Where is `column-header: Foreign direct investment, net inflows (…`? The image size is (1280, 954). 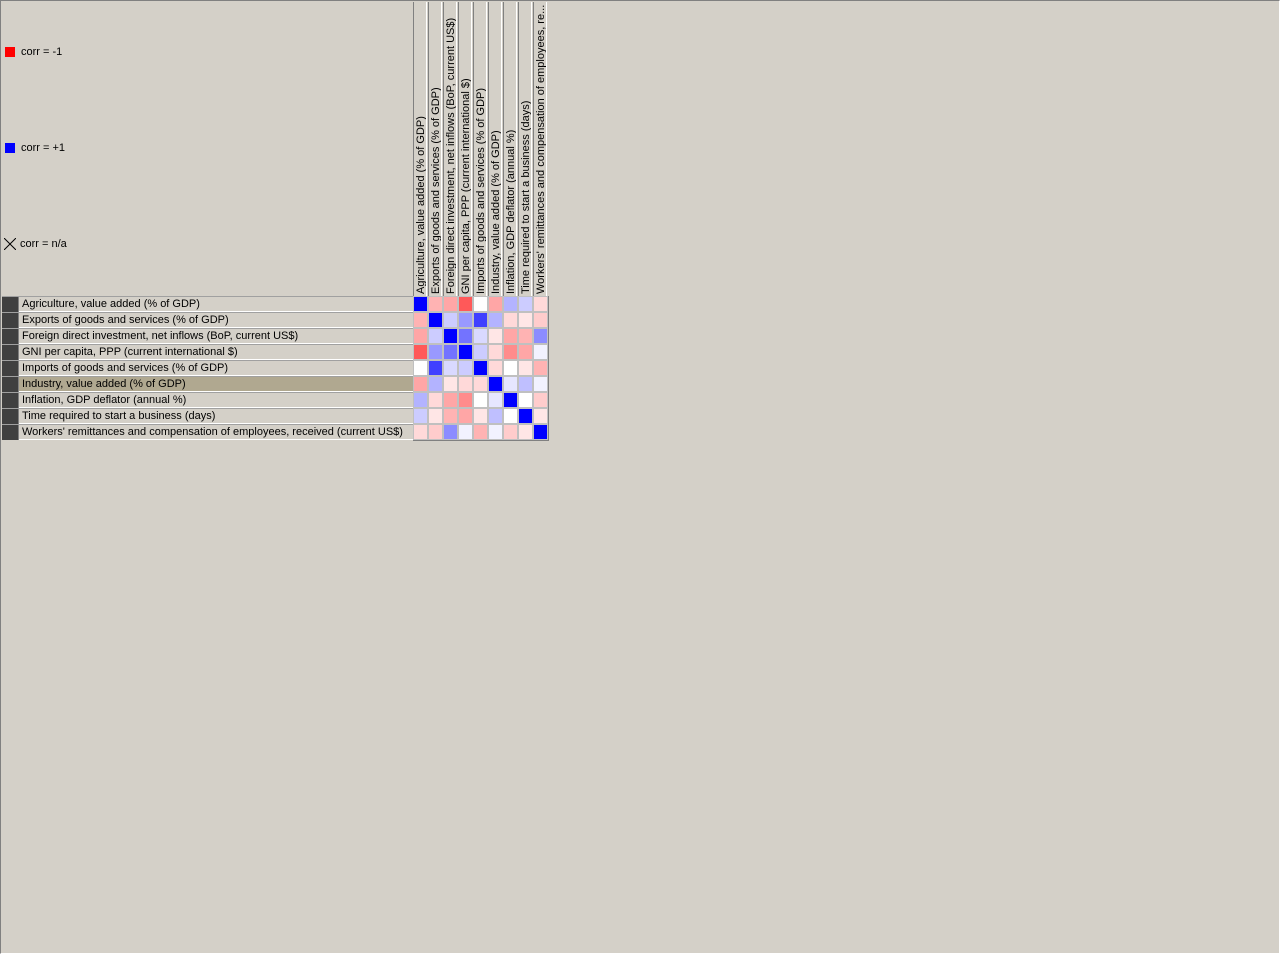
column-header: Foreign direct investment, net inflows (… is located at coordinates (450, 149).